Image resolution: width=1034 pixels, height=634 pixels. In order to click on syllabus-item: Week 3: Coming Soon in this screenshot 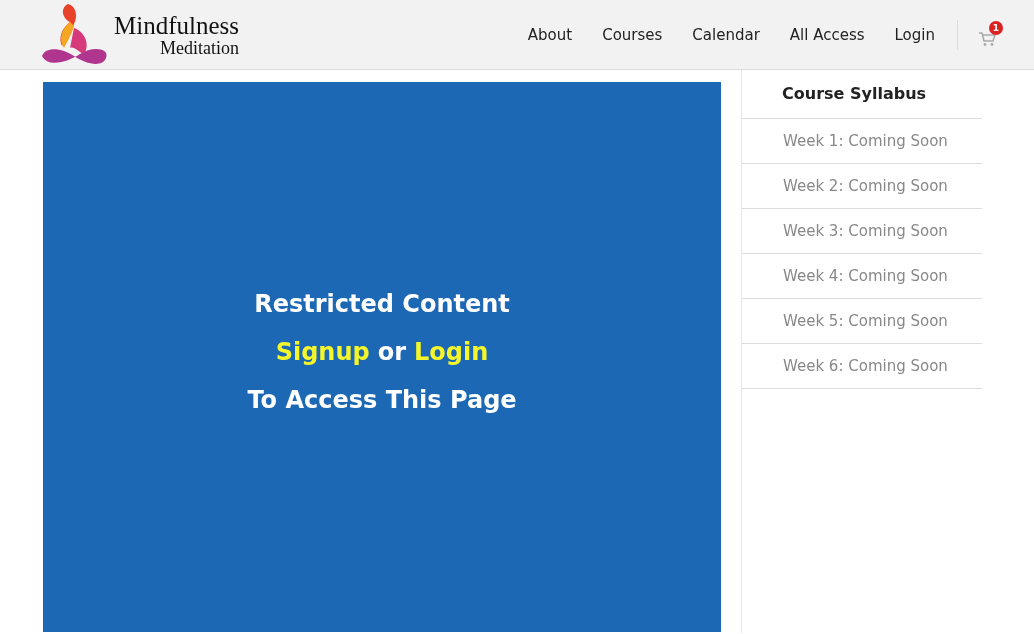, I will do `click(862, 231)`.